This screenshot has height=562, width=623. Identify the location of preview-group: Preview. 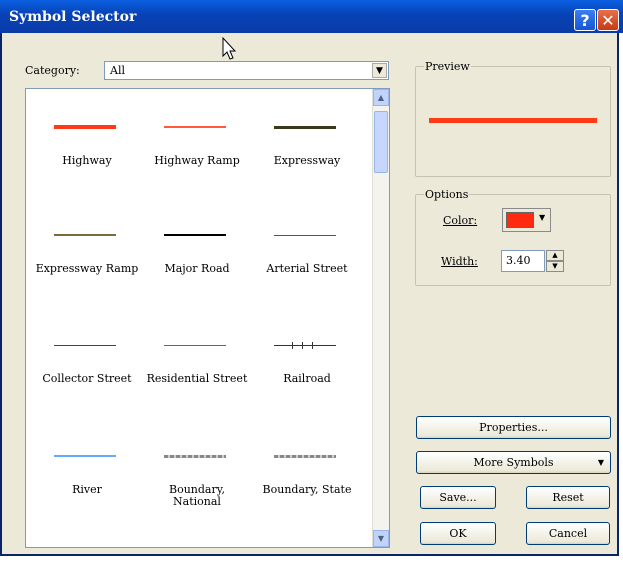
(513, 118).